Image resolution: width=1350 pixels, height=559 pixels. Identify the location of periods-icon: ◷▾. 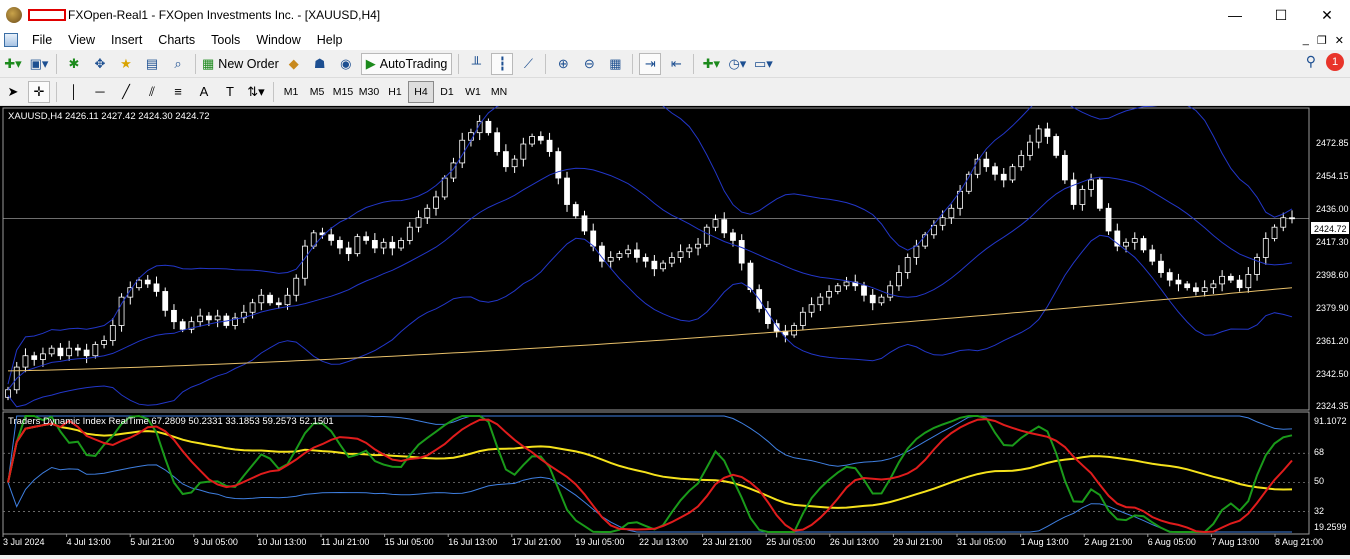
(737, 64).